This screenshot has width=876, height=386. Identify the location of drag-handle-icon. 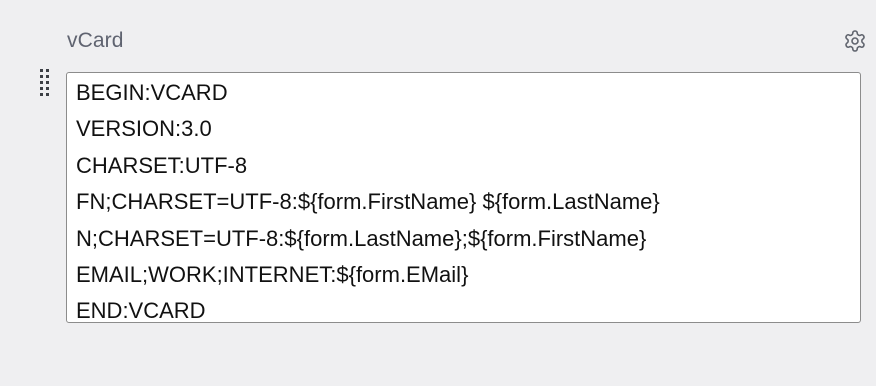
(44, 82).